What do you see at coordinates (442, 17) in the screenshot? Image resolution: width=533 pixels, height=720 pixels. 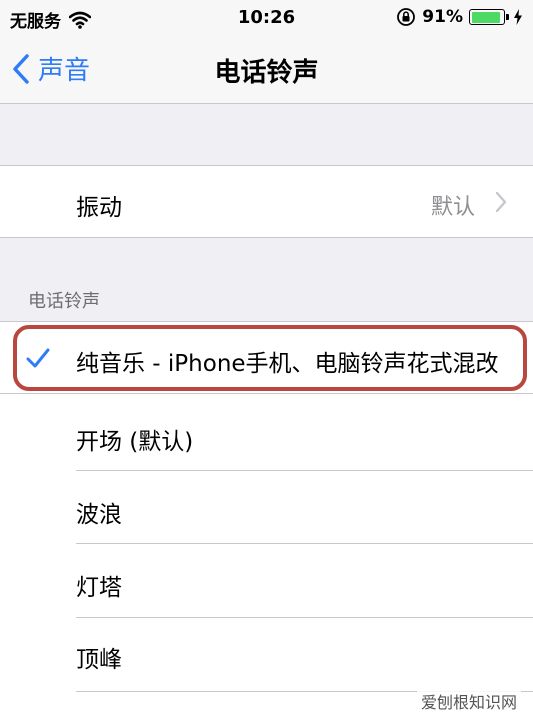 I see `battery-percent: 91%` at bounding box center [442, 17].